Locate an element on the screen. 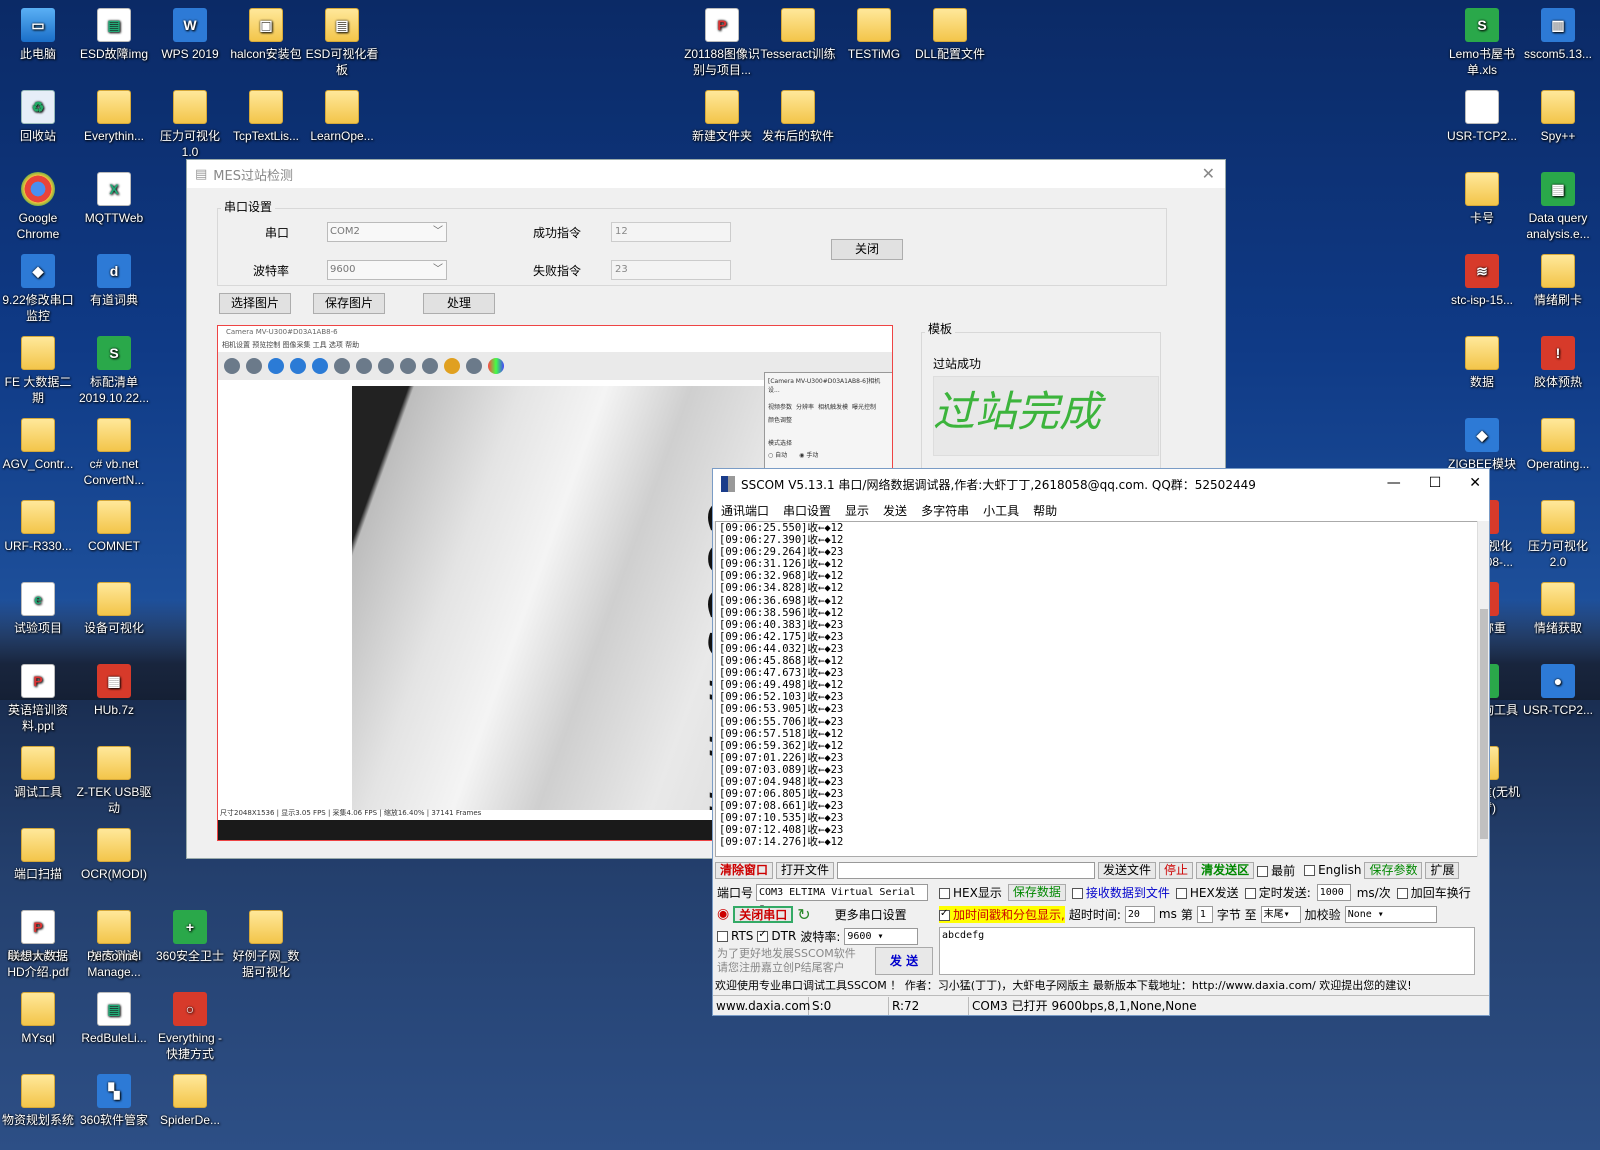 This screenshot has height=1150, width=1600. monitor-icon is located at coordinates (386, 366).